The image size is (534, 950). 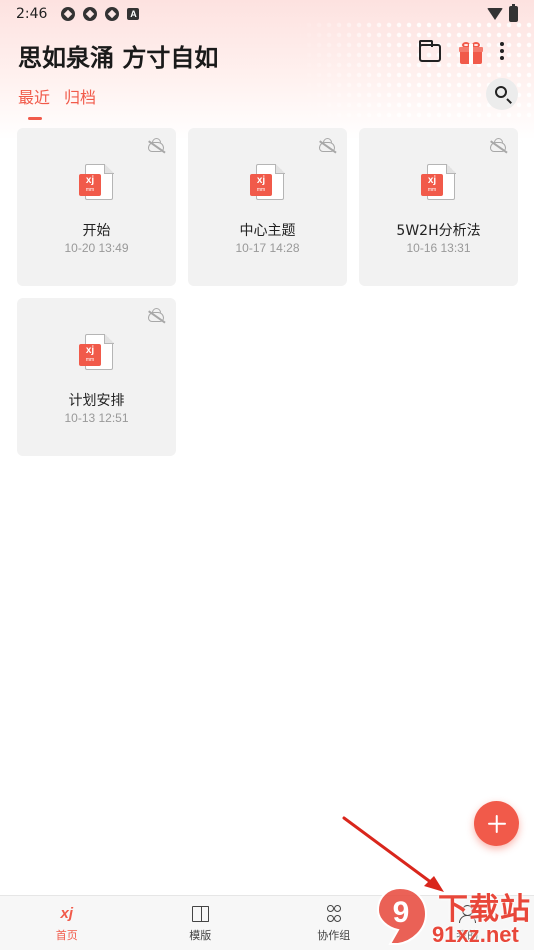 What do you see at coordinates (133, 14) in the screenshot?
I see `a-icon: A` at bounding box center [133, 14].